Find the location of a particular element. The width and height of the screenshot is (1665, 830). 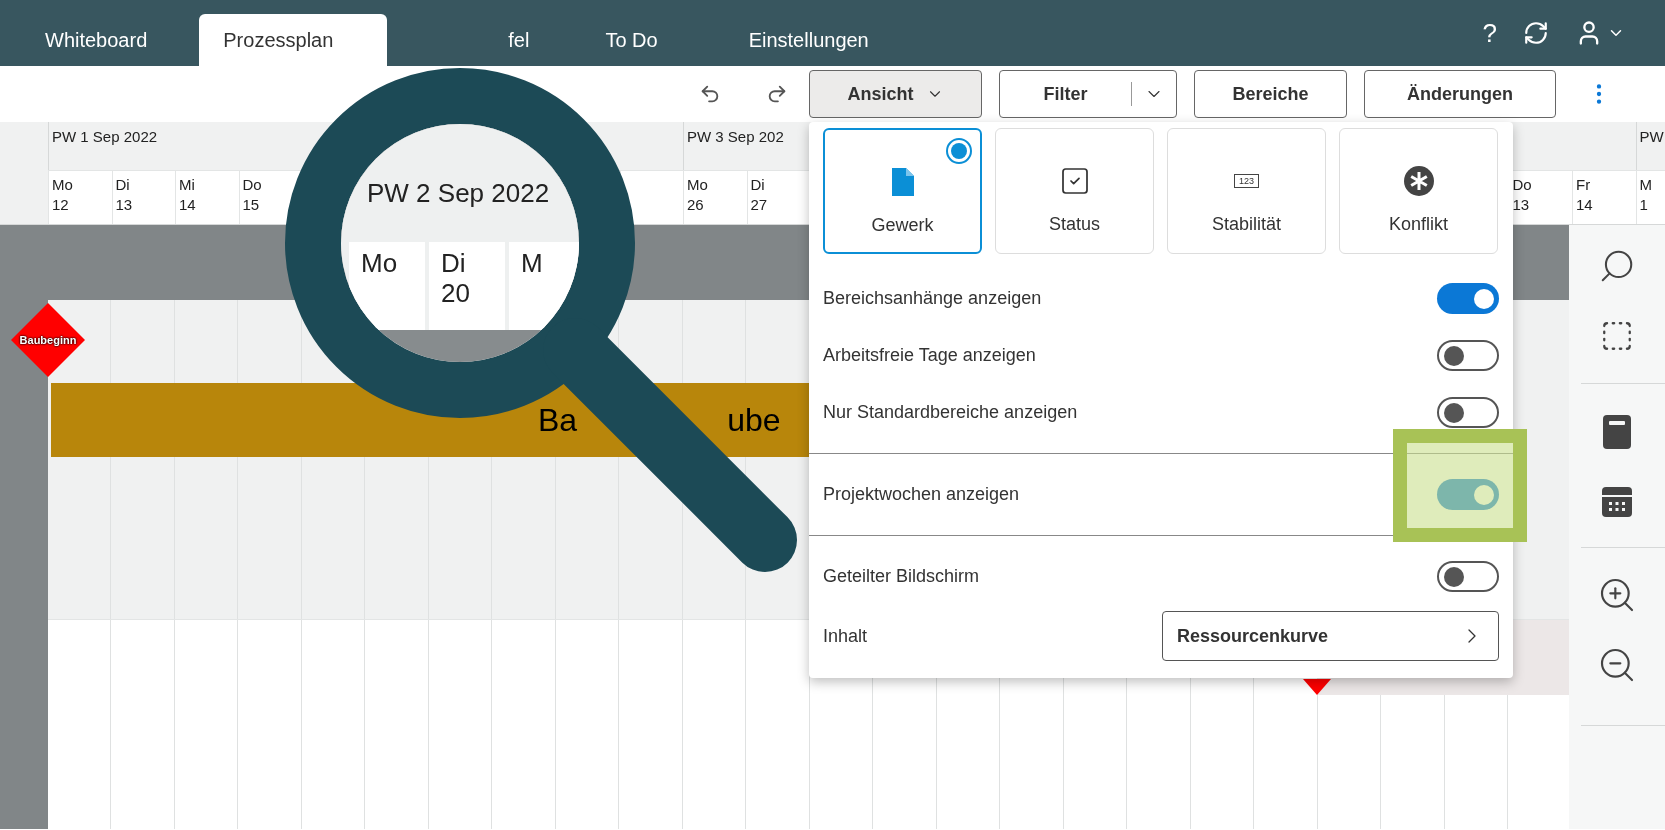

option-label: Geteilter Bildschirm is located at coordinates (901, 576).